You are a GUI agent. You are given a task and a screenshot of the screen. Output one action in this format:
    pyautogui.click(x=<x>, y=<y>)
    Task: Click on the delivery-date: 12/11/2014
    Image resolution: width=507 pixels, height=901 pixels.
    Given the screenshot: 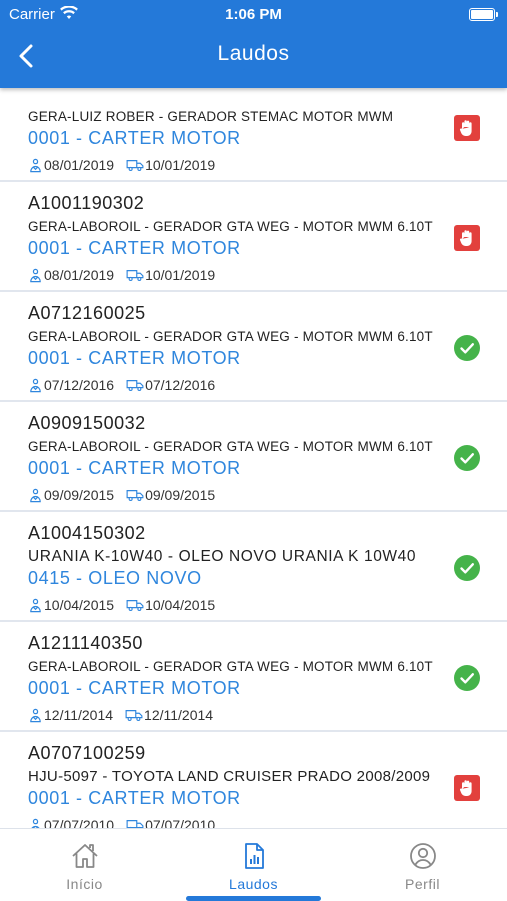 What is the action you would take?
    pyautogui.click(x=179, y=715)
    